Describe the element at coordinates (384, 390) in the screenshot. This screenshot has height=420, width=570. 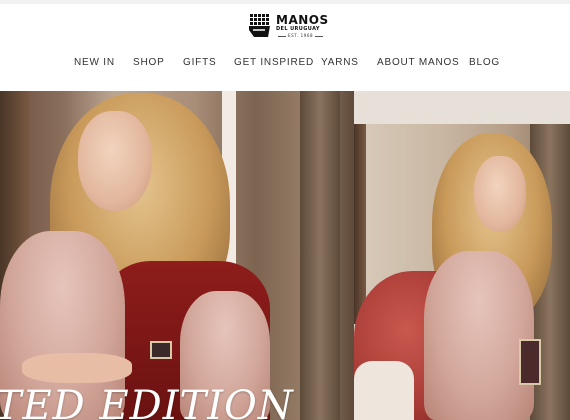
I see `cream-cushion` at that location.